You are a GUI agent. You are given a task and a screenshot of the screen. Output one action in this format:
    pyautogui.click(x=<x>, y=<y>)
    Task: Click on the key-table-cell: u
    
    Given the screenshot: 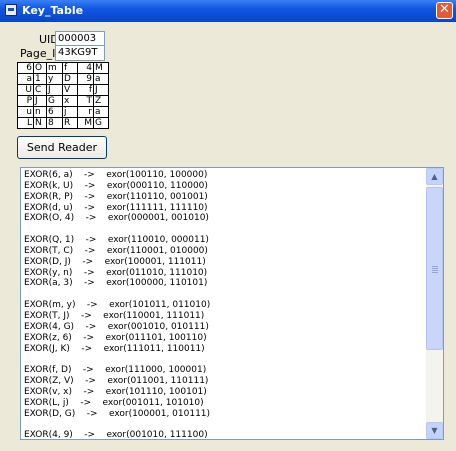 What is the action you would take?
    pyautogui.click(x=25, y=112)
    